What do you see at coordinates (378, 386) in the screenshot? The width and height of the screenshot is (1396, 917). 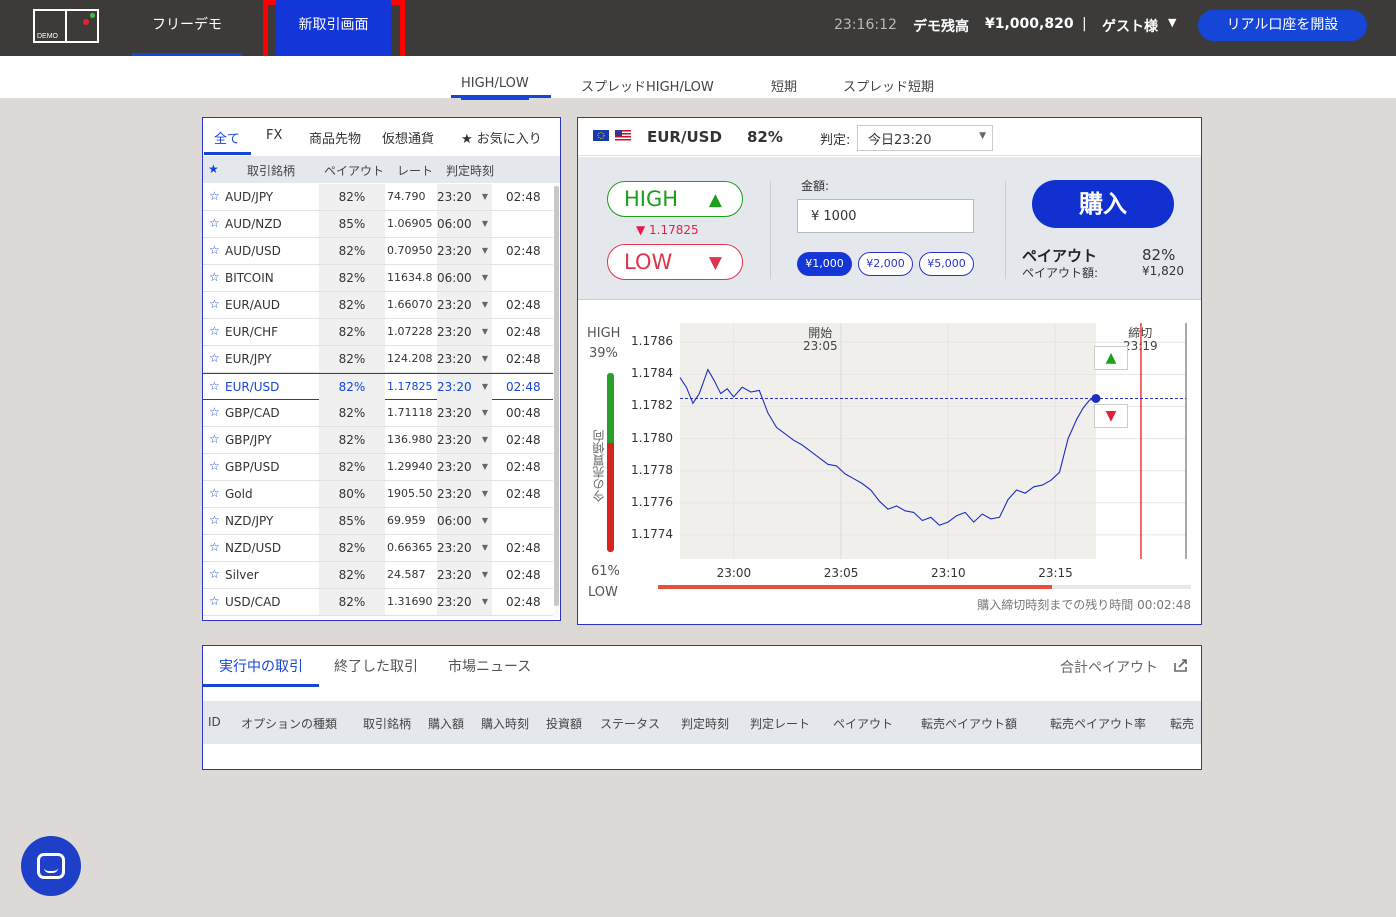 I see `asset-row: ☆ EUR/USD 82% 1.17825 23:20 ▼ 02:48` at bounding box center [378, 386].